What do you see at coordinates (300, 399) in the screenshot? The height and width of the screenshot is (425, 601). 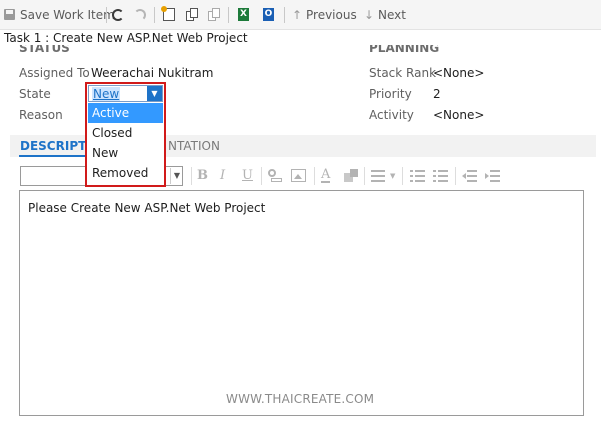 I see `watermark: WWW.THAICREATE.COM` at bounding box center [300, 399].